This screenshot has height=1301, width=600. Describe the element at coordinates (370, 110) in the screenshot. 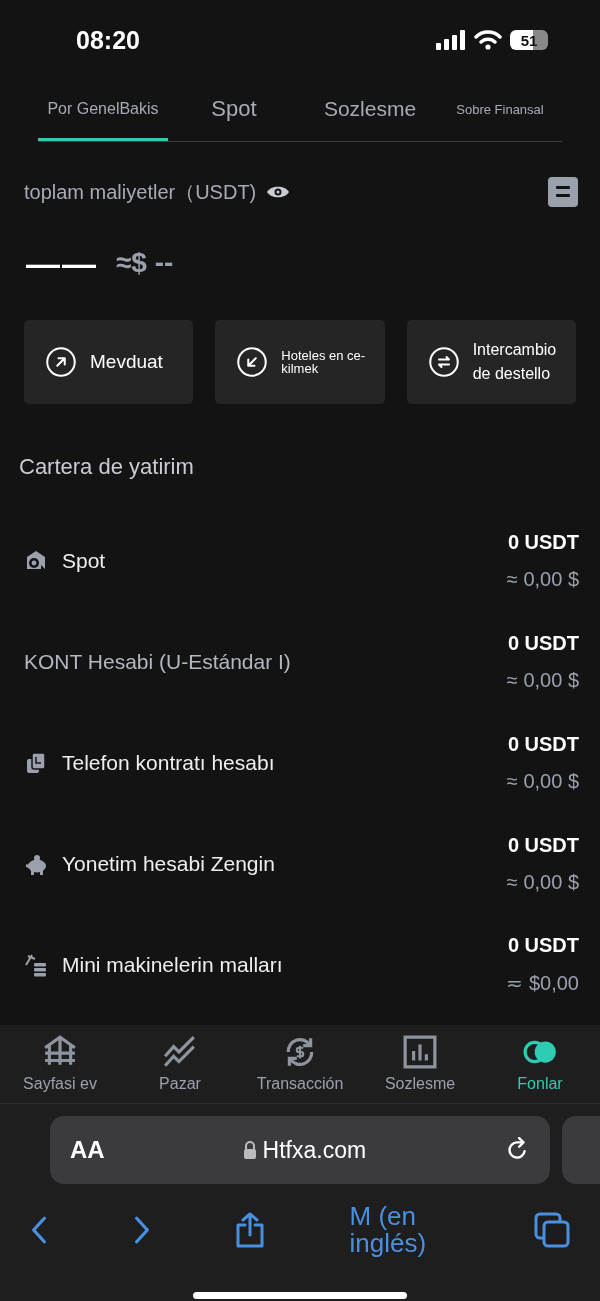

I see `tab: Sozlesme` at that location.